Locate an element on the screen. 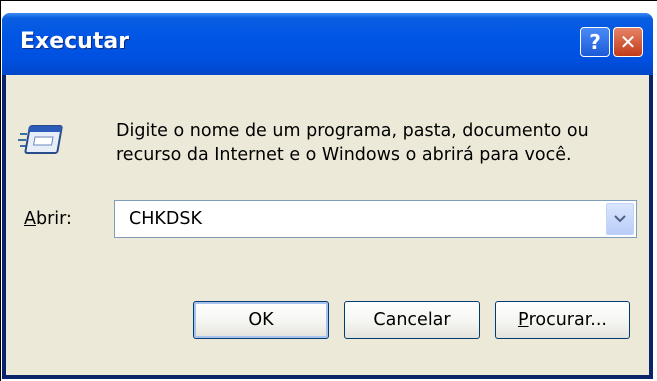 Image resolution: width=657 pixels, height=381 pixels. browse-mnemonic: P is located at coordinates (523, 320).